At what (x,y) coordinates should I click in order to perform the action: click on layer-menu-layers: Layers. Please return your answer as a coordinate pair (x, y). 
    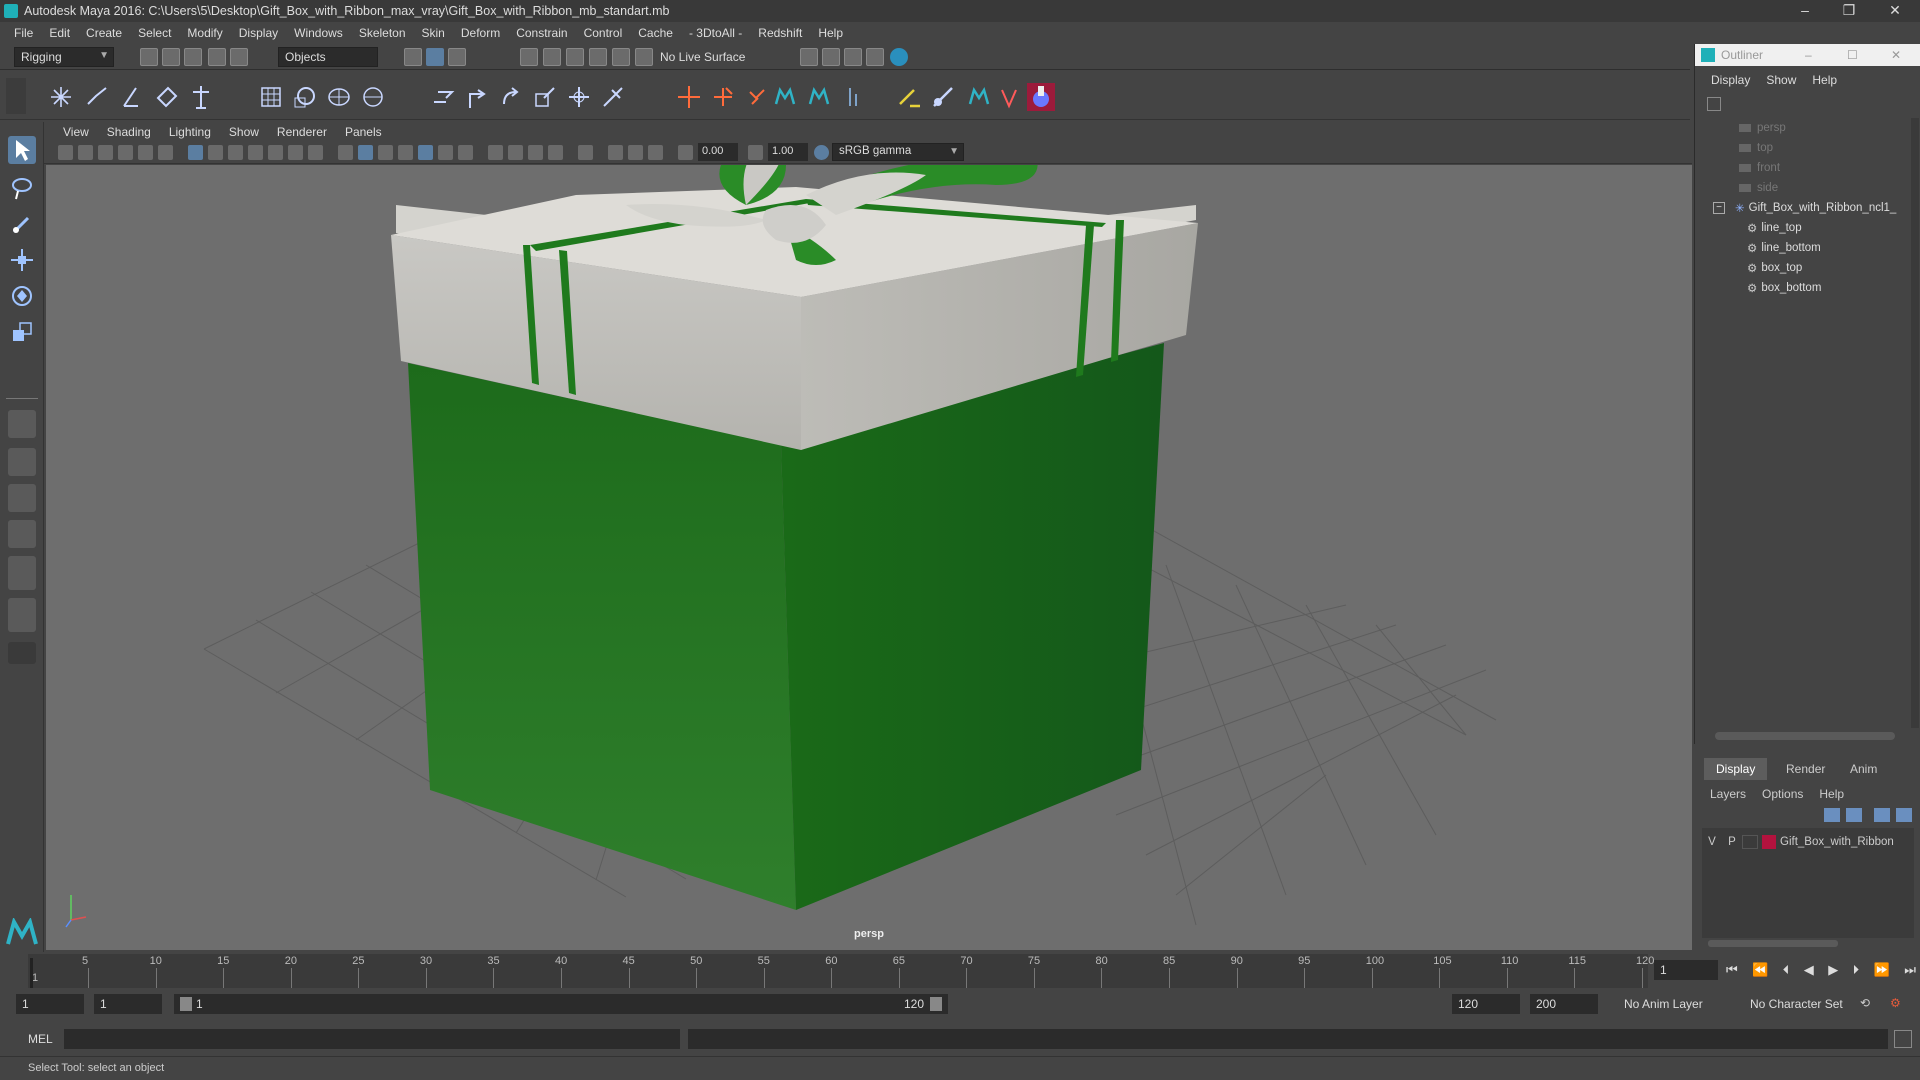
    Looking at the image, I should click on (1728, 794).